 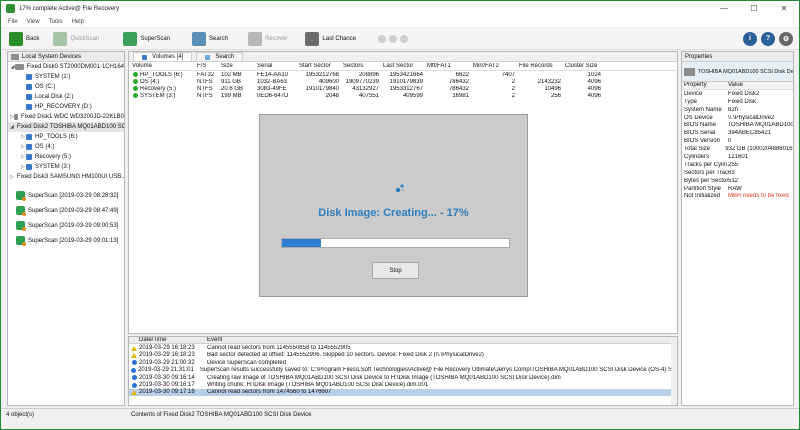 I want to click on help-icon: ?, so click(x=768, y=38).